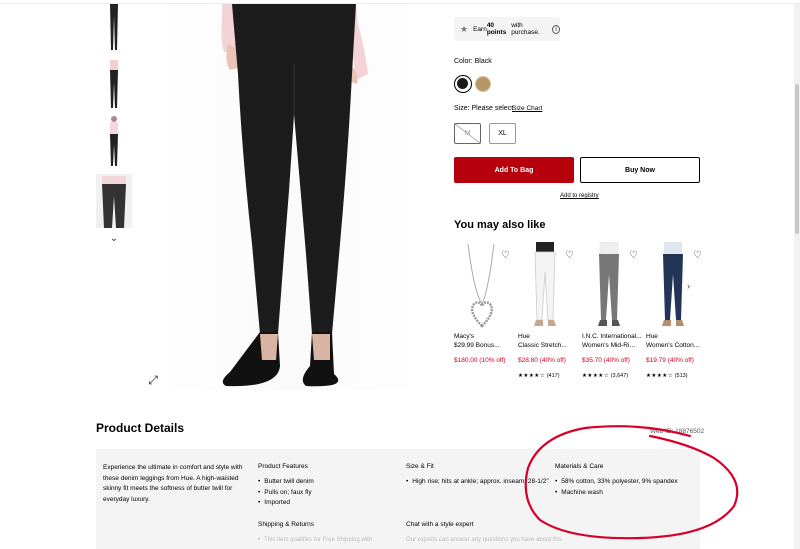  Describe the element at coordinates (525, 29) in the screenshot. I see `points-suffix: with purchase.` at that location.